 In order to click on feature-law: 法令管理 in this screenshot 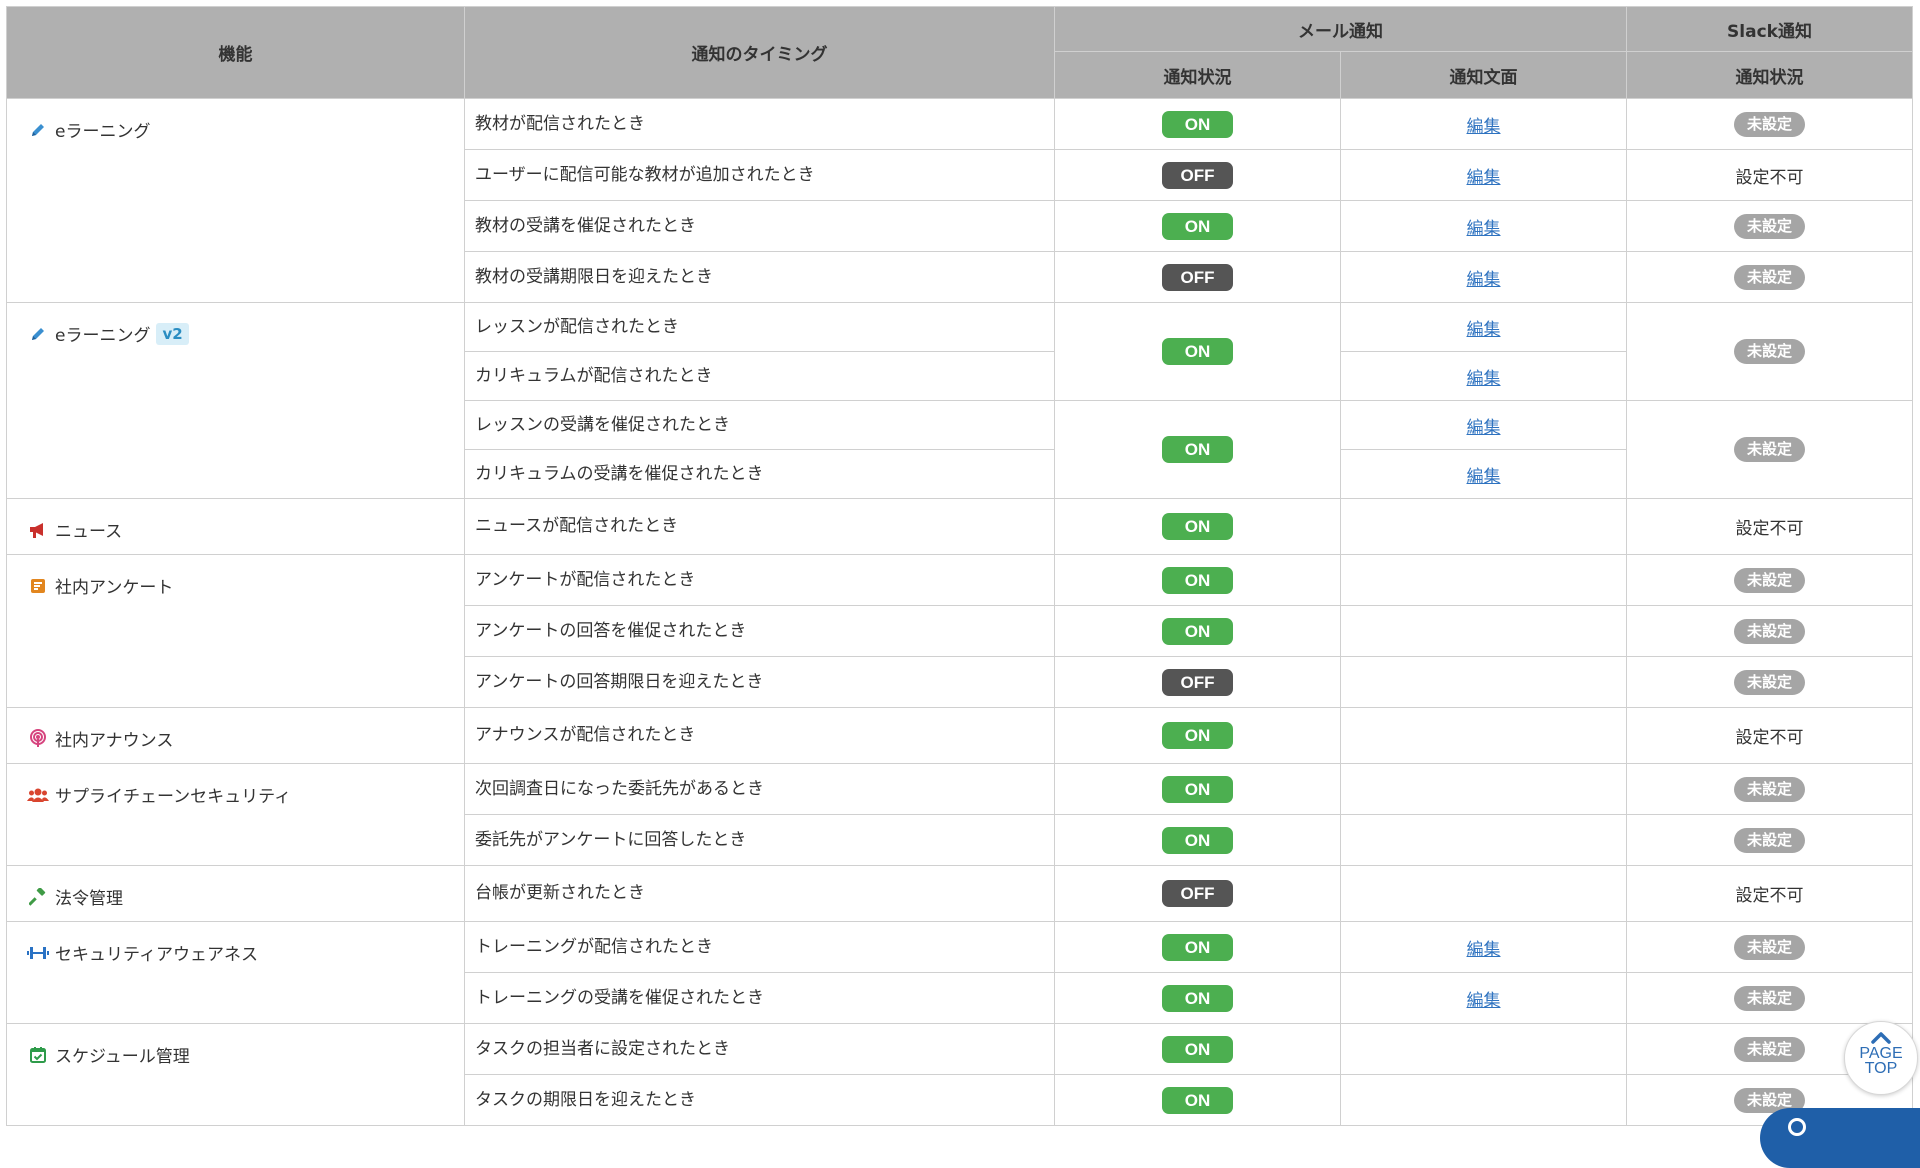, I will do `click(235, 893)`.